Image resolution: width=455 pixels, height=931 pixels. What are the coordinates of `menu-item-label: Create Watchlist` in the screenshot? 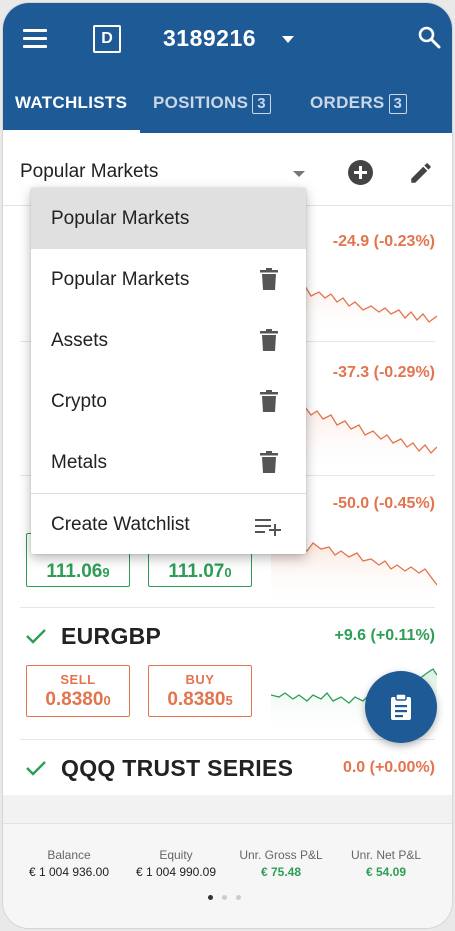 It's located at (120, 524).